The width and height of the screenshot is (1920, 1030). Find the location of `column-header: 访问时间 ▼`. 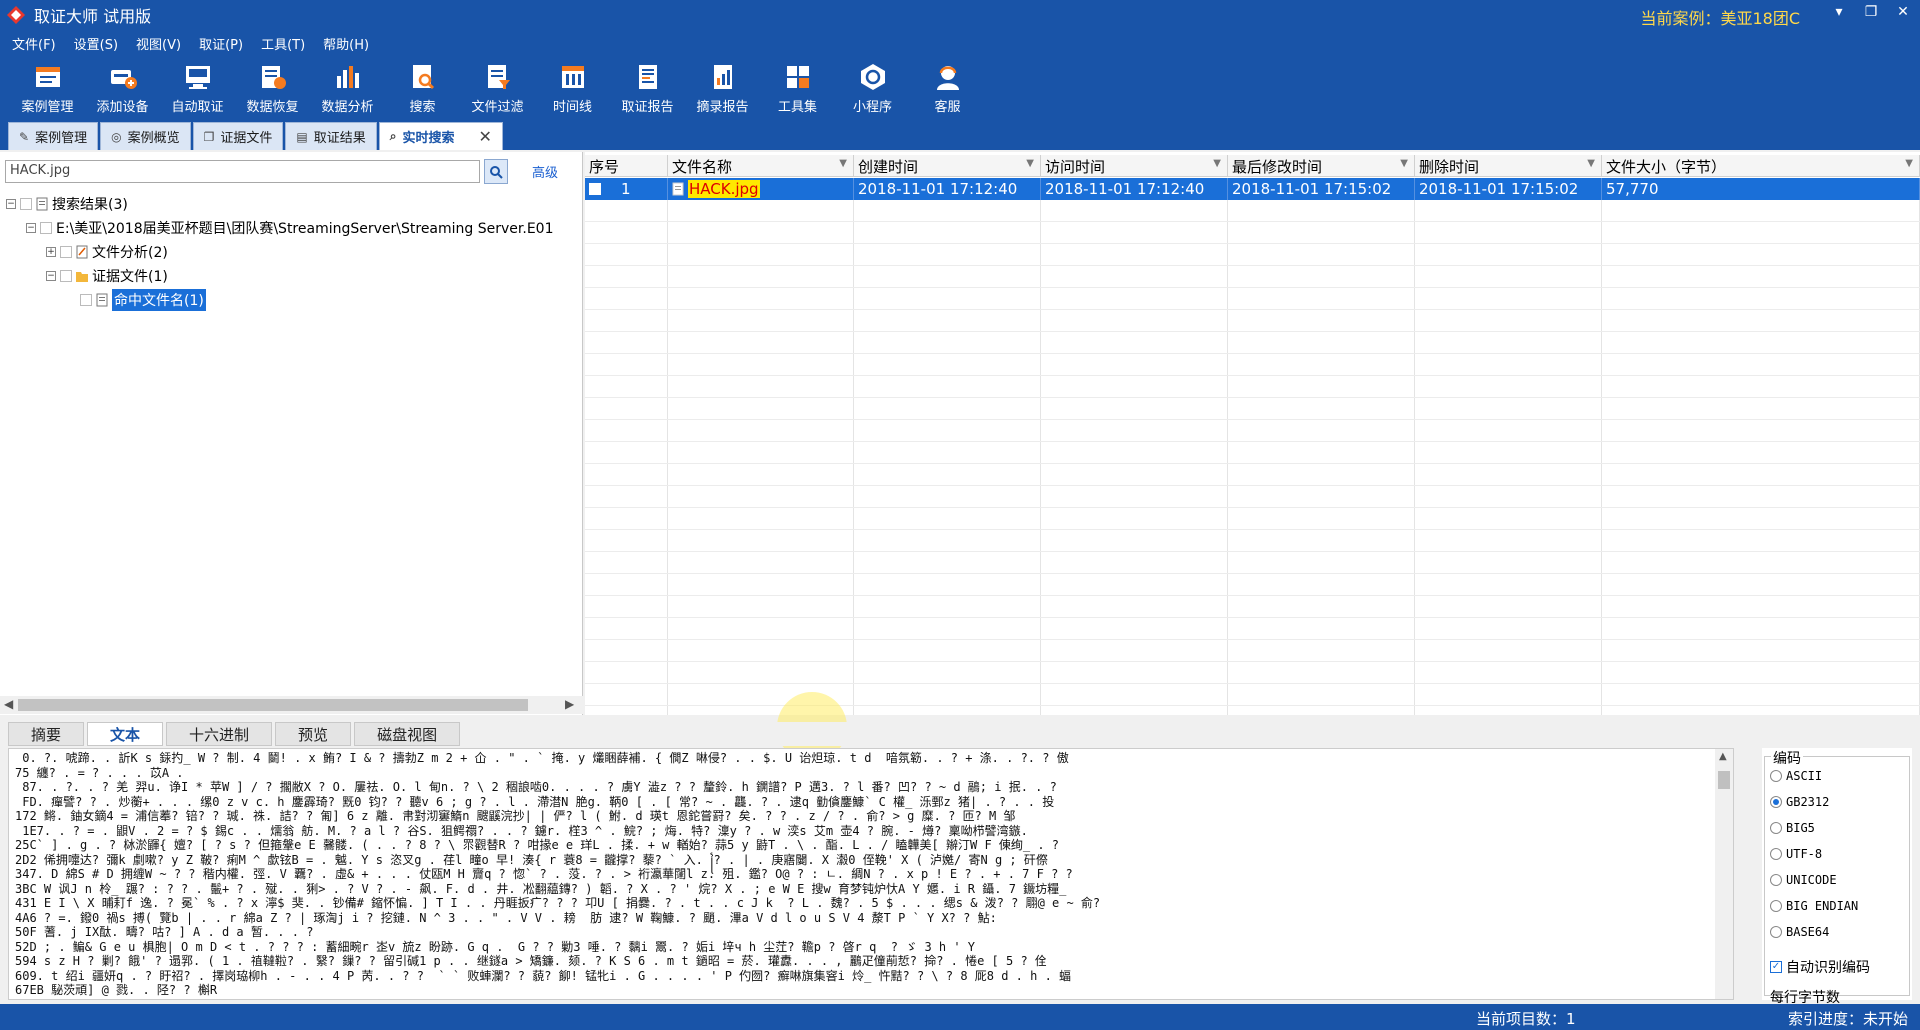

column-header: 访问时间 ▼ is located at coordinates (1134, 166).